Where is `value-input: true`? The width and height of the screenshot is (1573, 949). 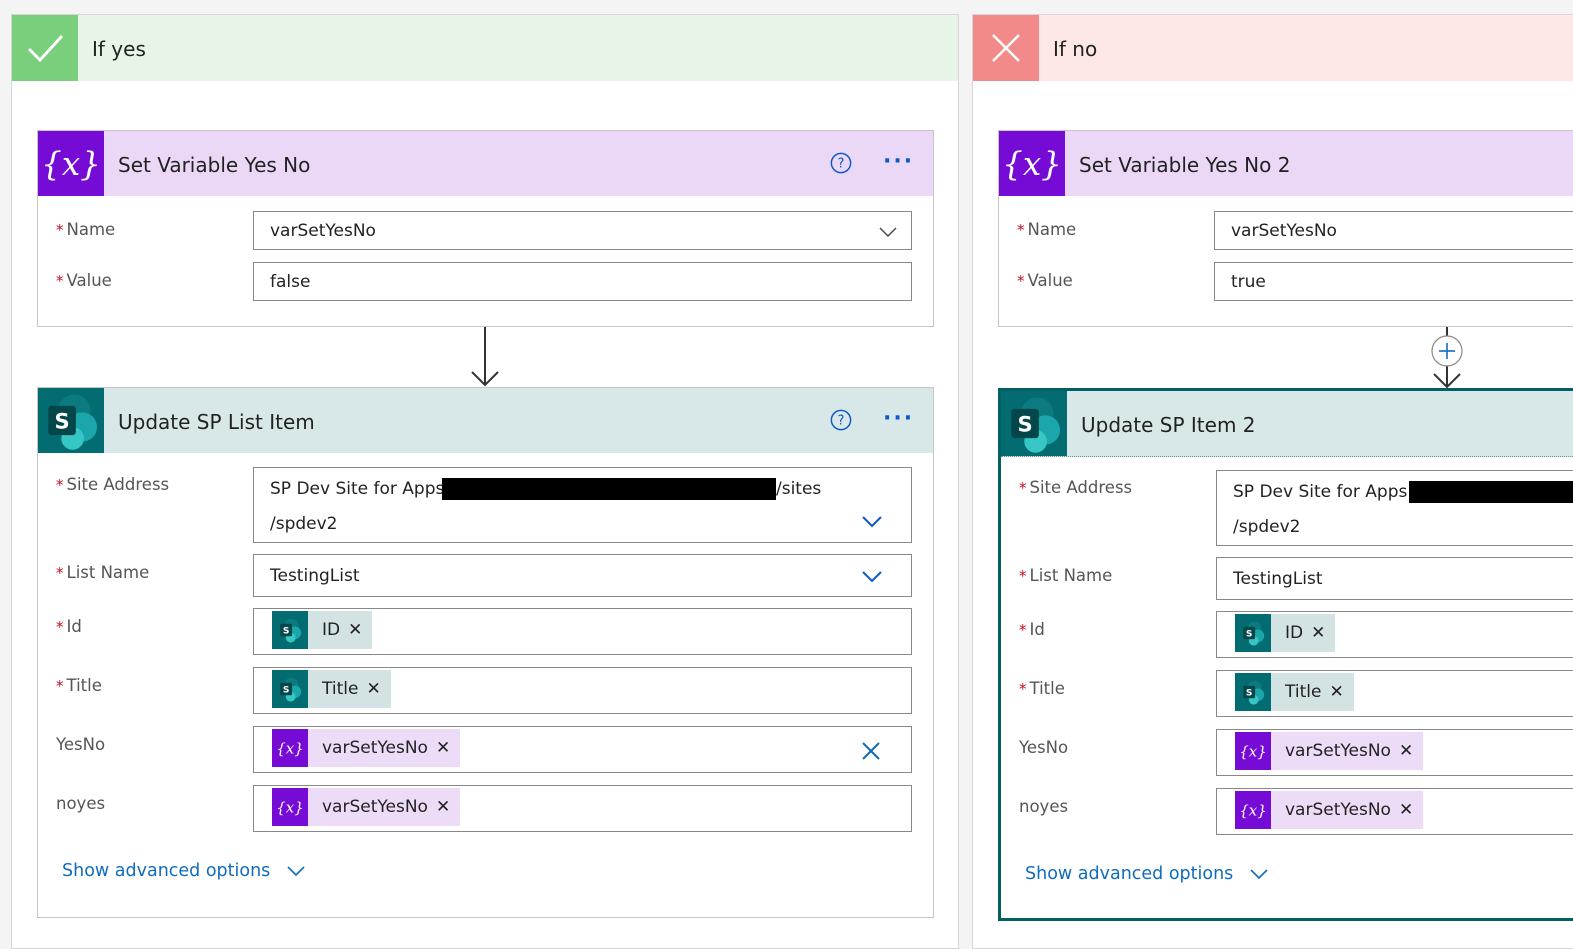
value-input: true is located at coordinates (1393, 281).